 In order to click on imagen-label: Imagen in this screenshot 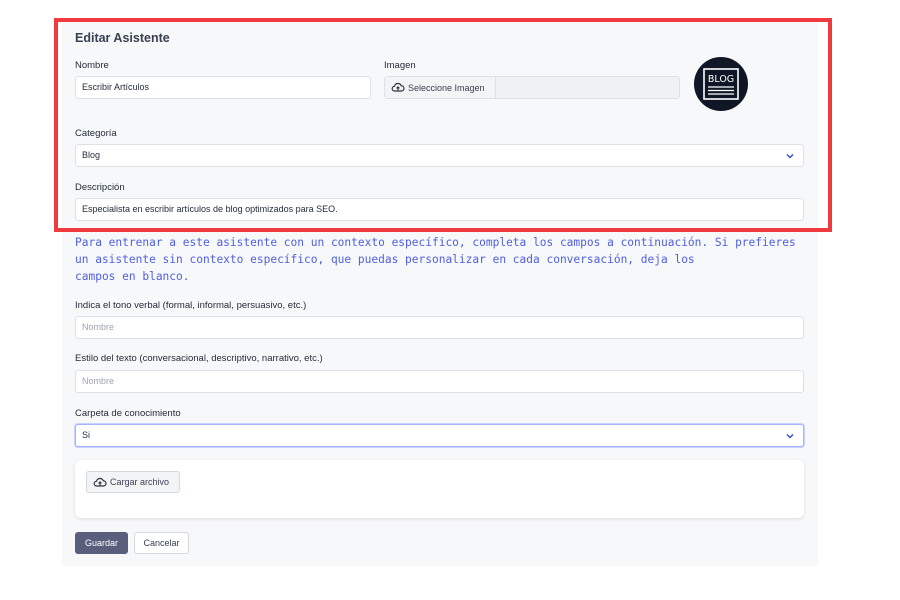, I will do `click(400, 65)`.